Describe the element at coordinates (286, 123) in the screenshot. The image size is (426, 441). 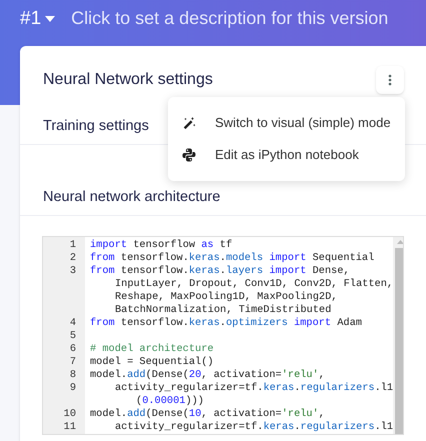
I see `menu-item: Switch to visual (simple) mode` at that location.